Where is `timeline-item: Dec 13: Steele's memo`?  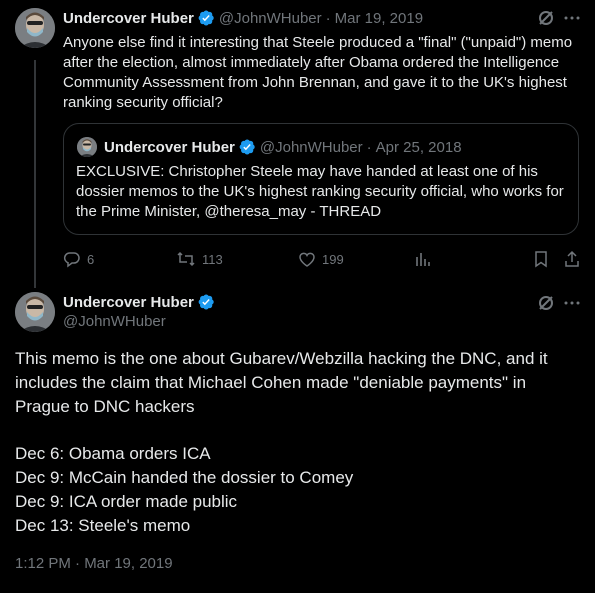 timeline-item: Dec 13: Steele's memo is located at coordinates (103, 525).